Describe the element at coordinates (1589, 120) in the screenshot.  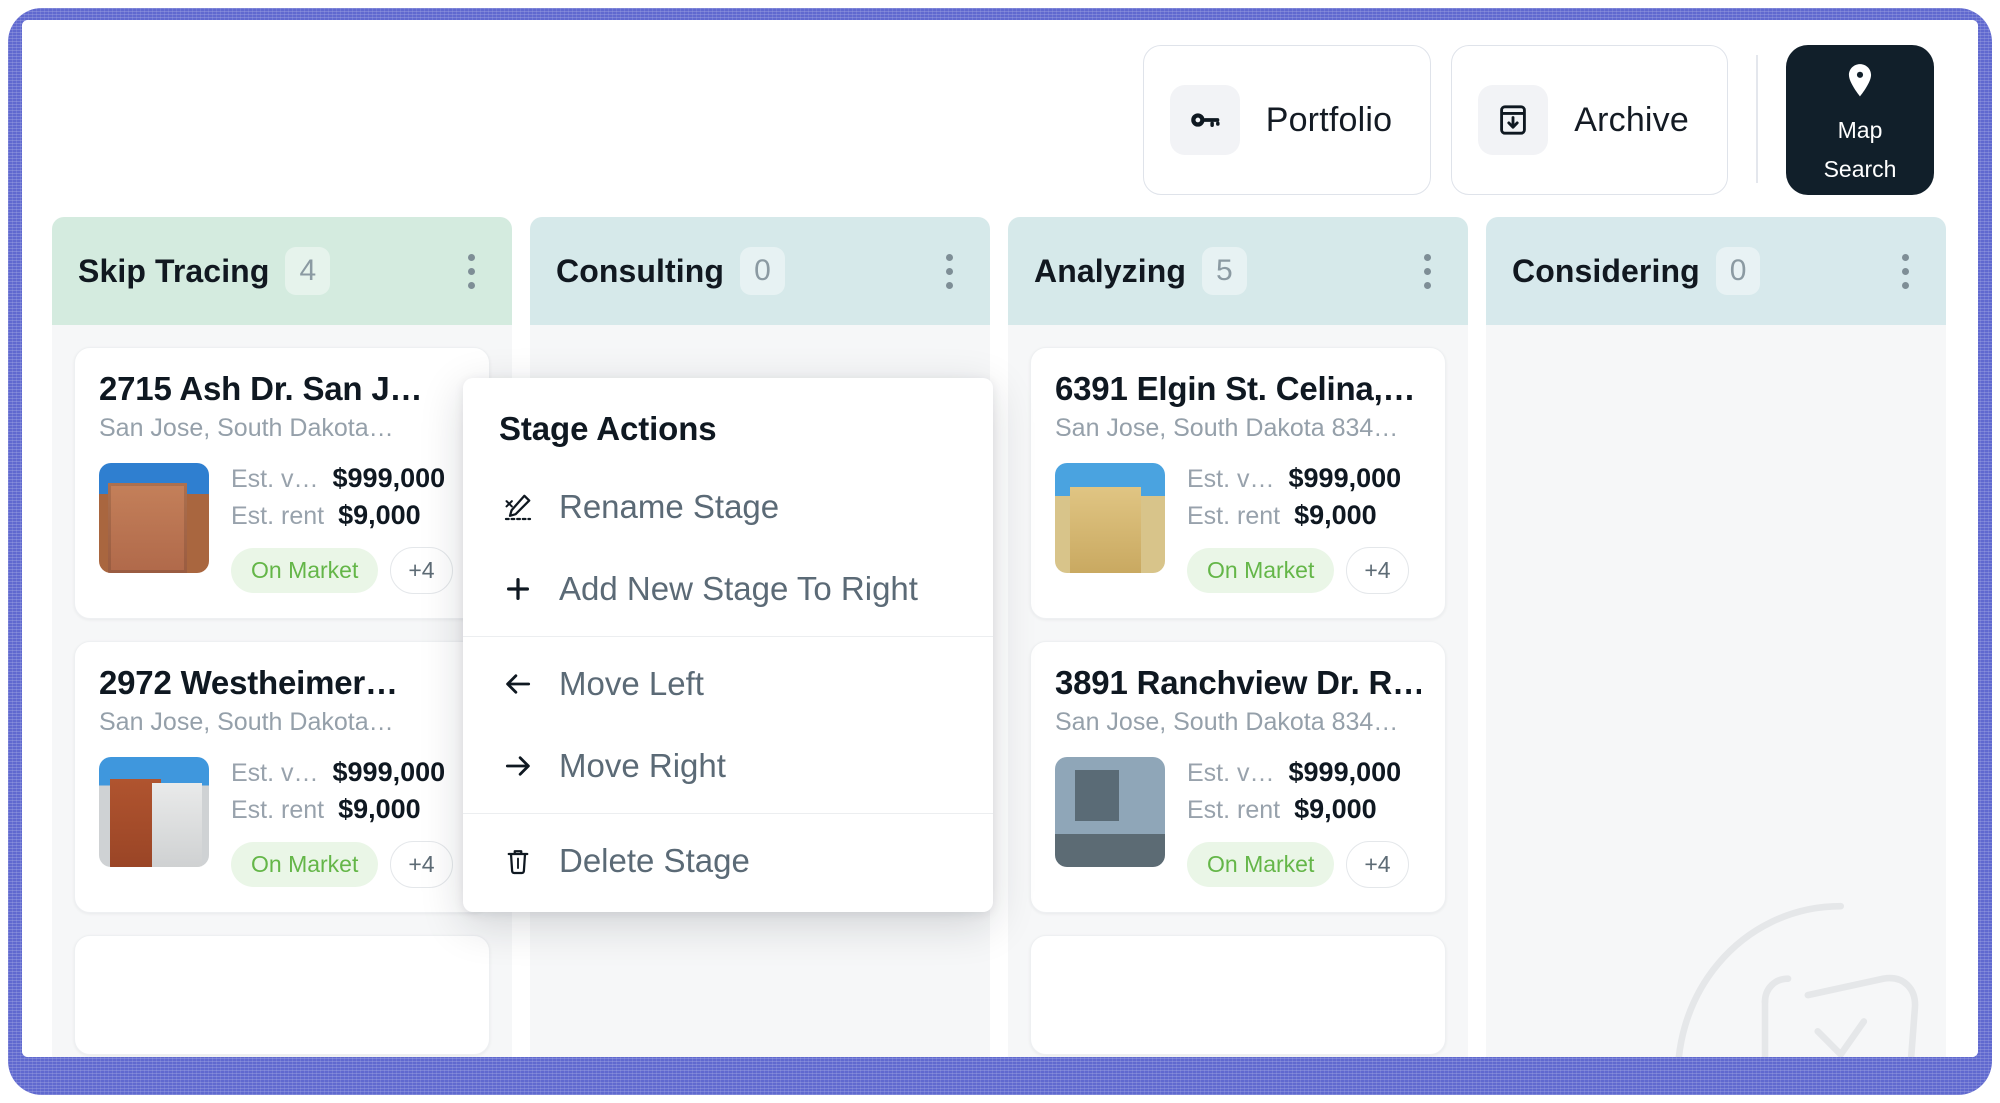
I see `archive-button: Archive` at that location.